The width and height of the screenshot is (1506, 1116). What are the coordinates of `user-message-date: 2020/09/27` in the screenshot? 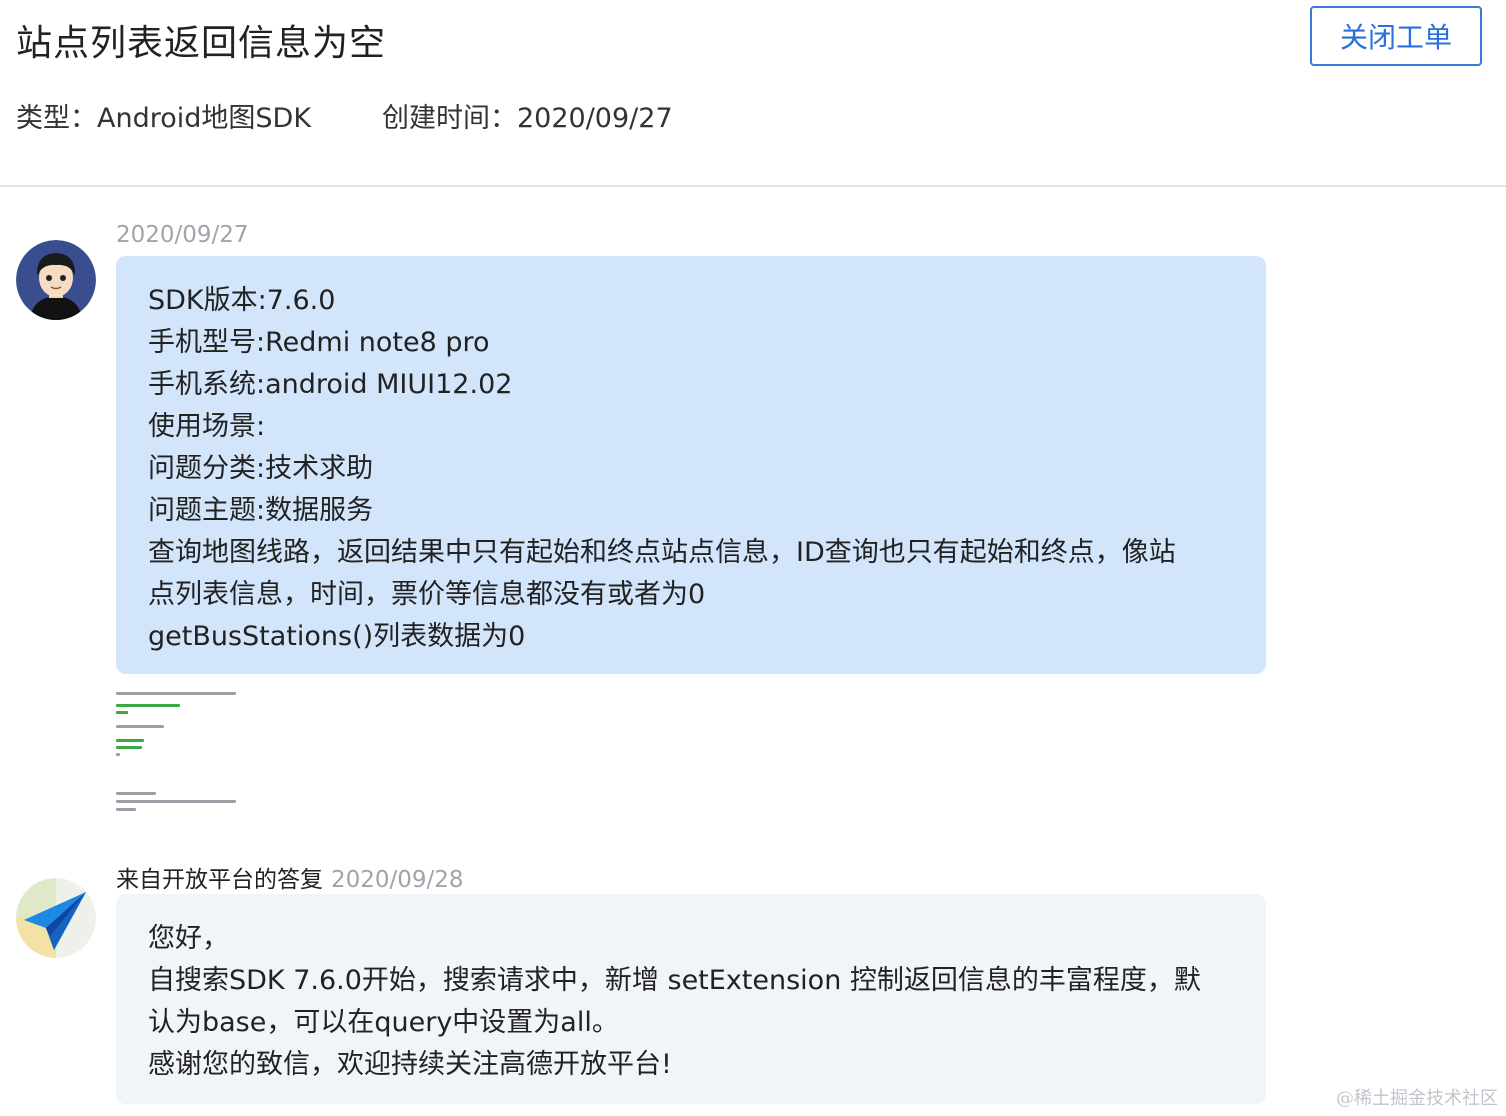 It's located at (182, 235).